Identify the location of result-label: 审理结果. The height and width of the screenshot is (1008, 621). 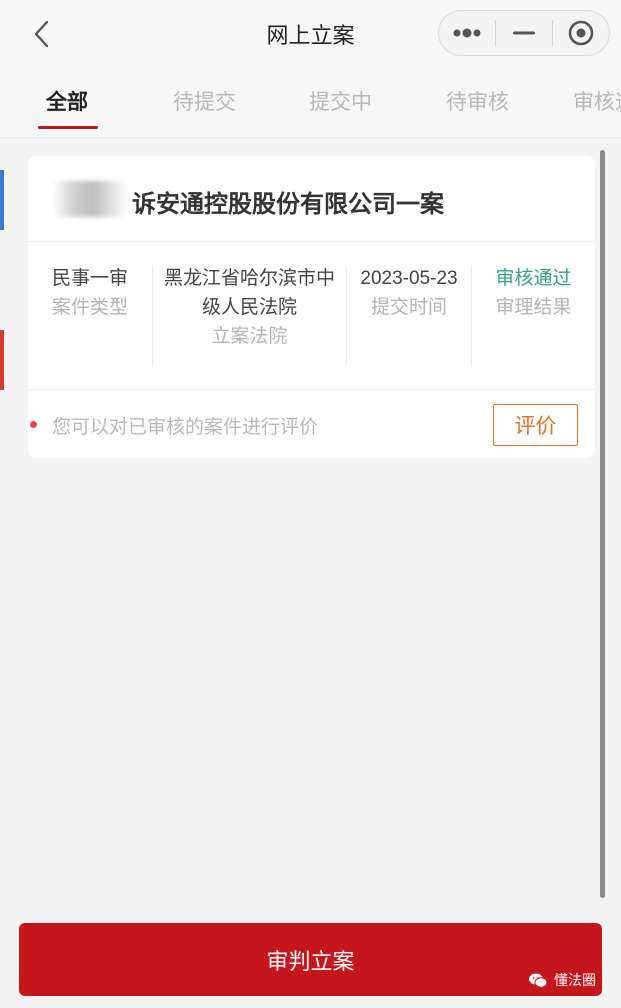
(533, 307).